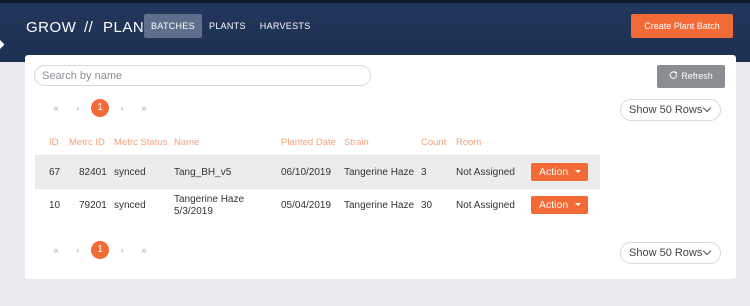 The image size is (750, 306). I want to click on nav-plants: PLANTS, so click(227, 26).